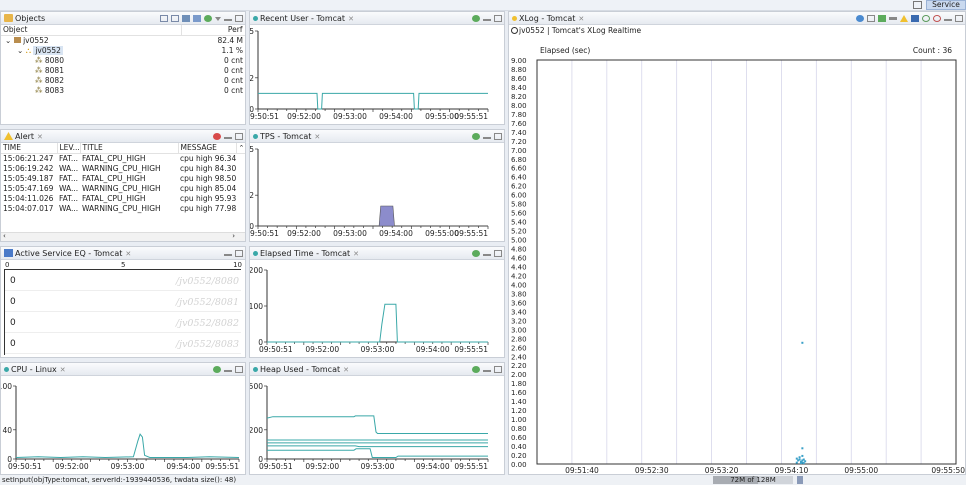 Image resolution: width=966 pixels, height=485 pixels. I want to click on y-tick-label: 3.20, so click(519, 321).